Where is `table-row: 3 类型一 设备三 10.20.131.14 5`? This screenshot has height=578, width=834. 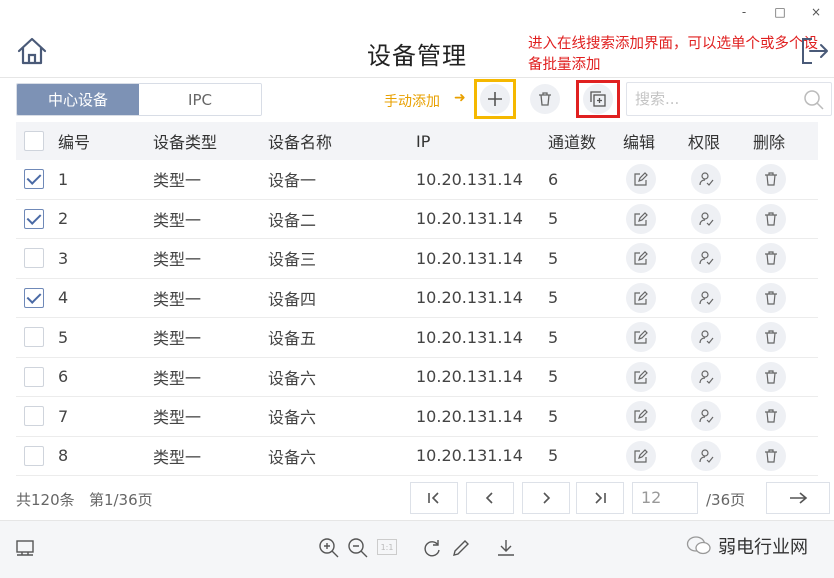
table-row: 3 类型一 设备三 10.20.131.14 5 is located at coordinates (417, 259).